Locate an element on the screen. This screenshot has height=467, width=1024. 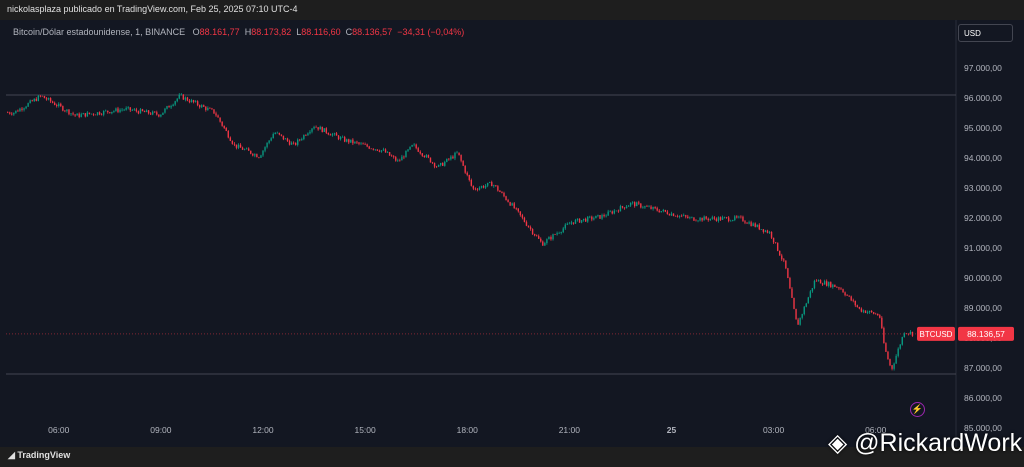
x-tick-label: 18:00 is located at coordinates (468, 430).